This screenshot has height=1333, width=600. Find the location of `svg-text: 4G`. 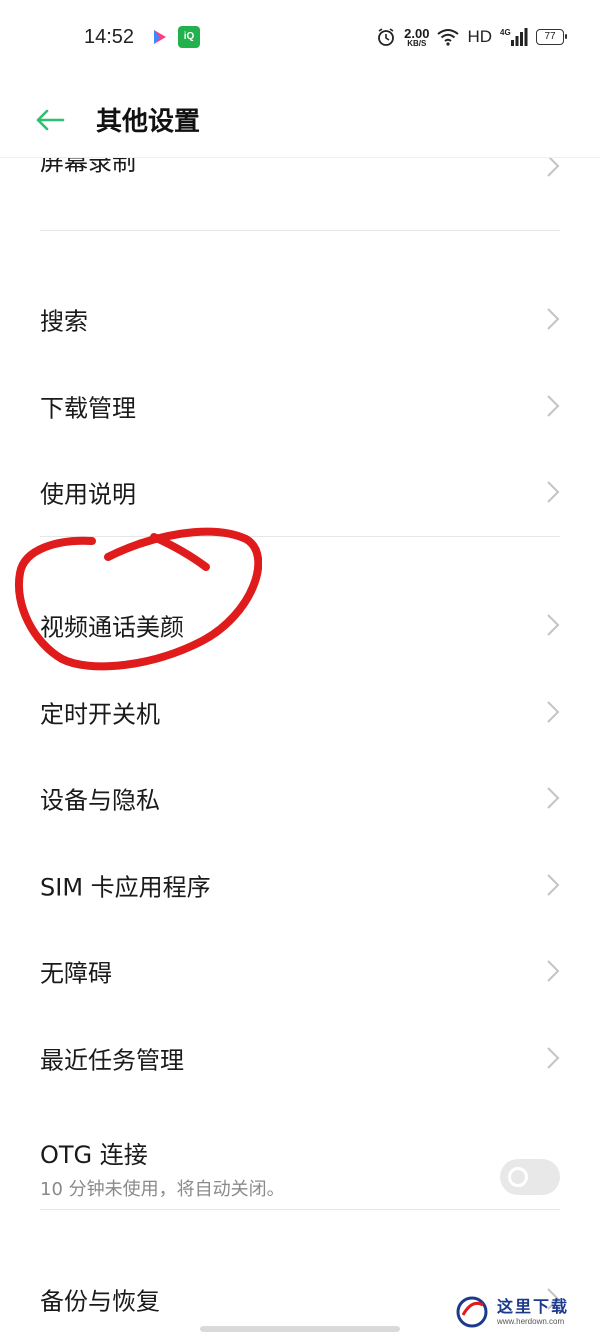

svg-text: 4G is located at coordinates (505, 32).